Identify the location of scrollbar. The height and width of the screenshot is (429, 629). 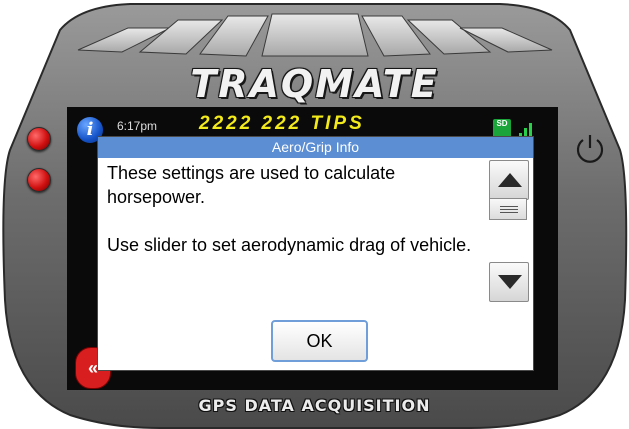
(509, 232).